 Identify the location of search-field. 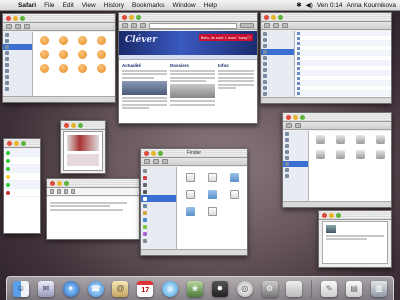
(247, 25).